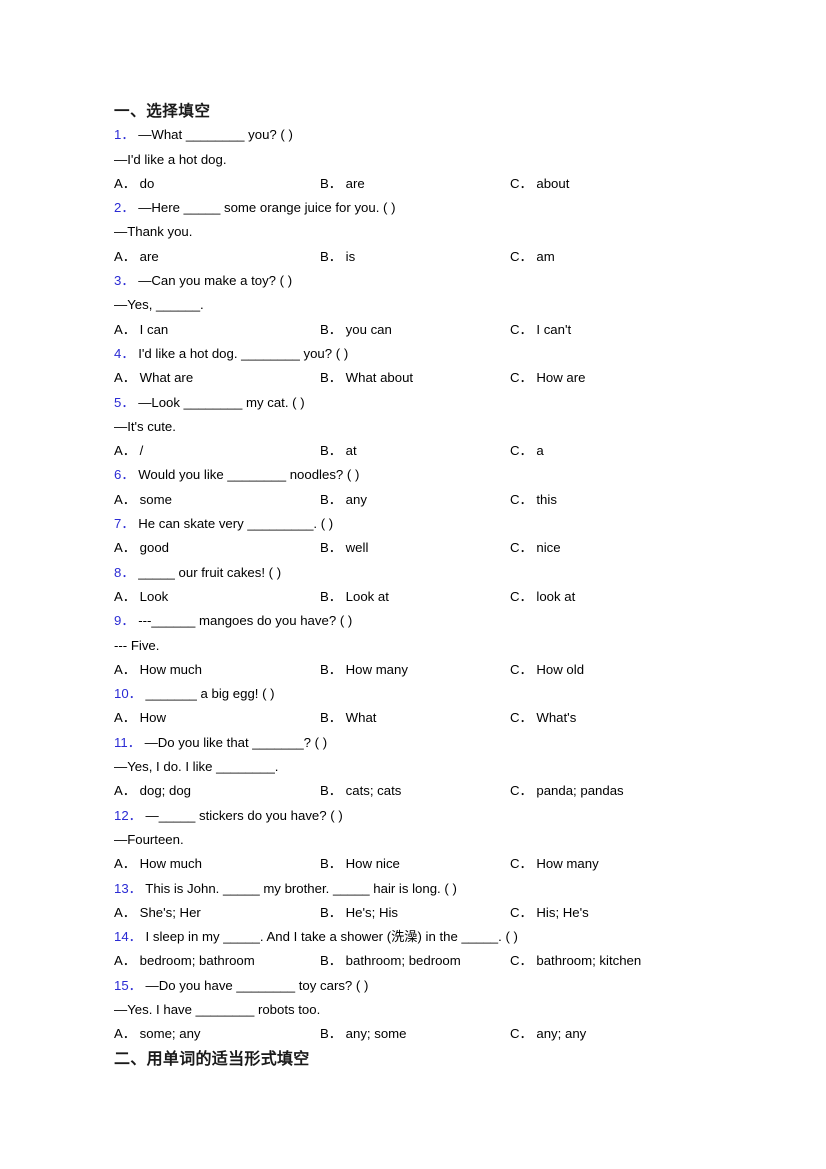 The height and width of the screenshot is (1169, 826). What do you see at coordinates (338, 451) in the screenshot?
I see `option-b: B． at` at bounding box center [338, 451].